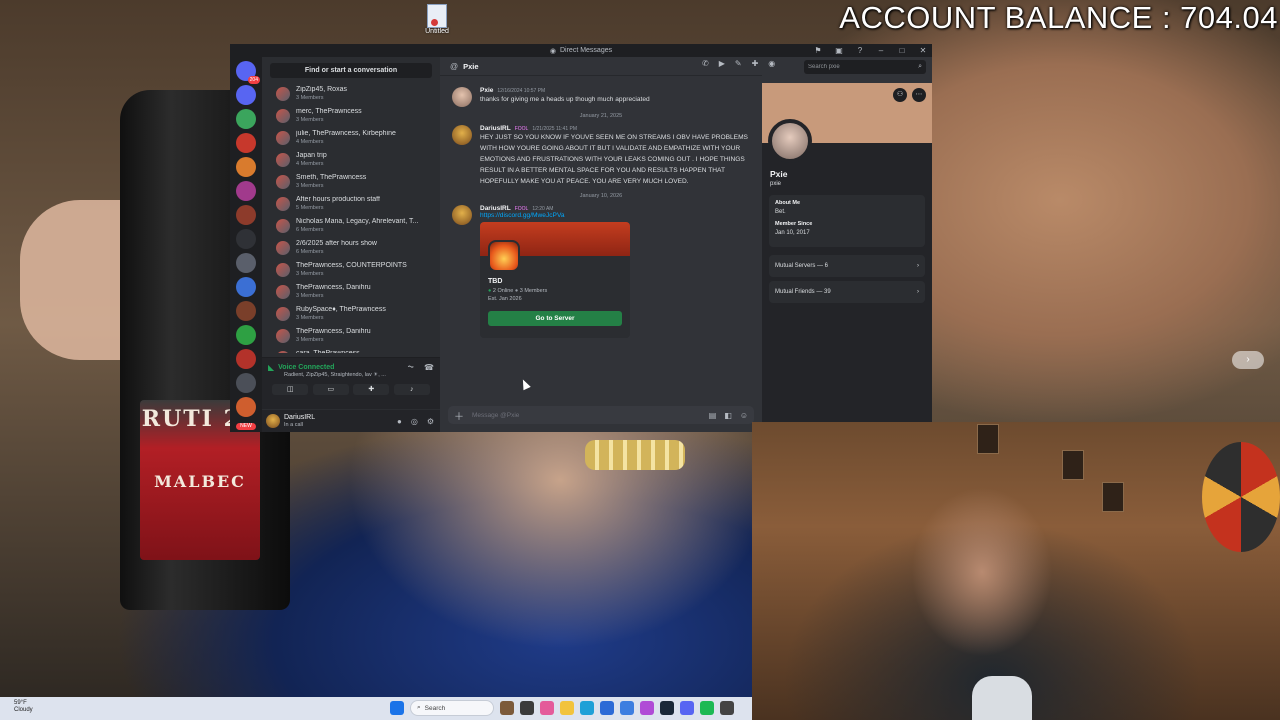  Describe the element at coordinates (705, 63) in the screenshot. I see `call-icon: ✆` at that location.